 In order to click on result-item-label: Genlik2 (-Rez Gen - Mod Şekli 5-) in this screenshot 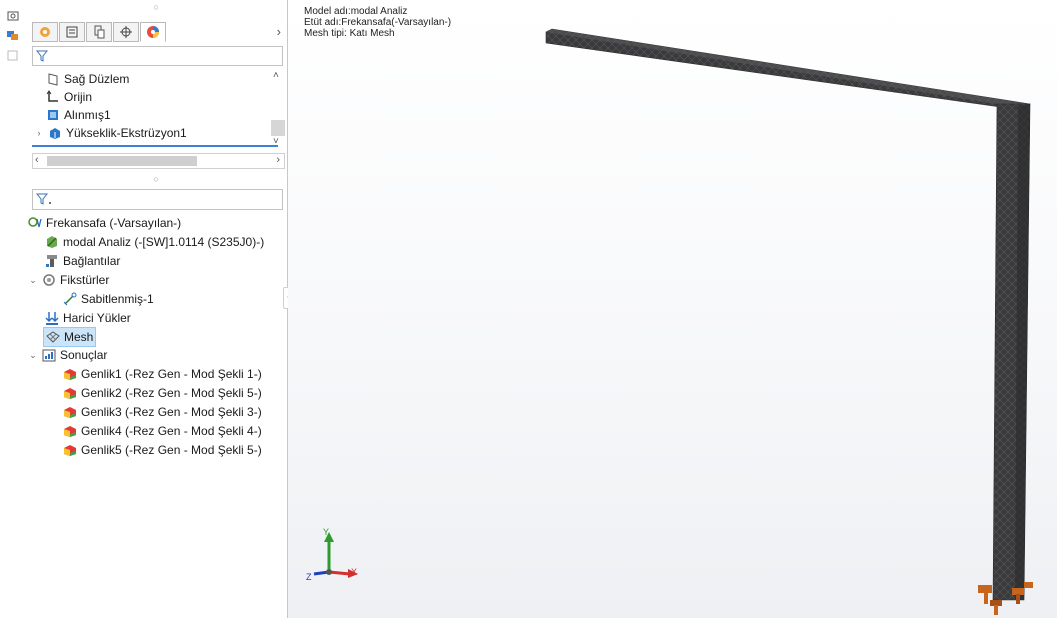, I will do `click(171, 393)`.